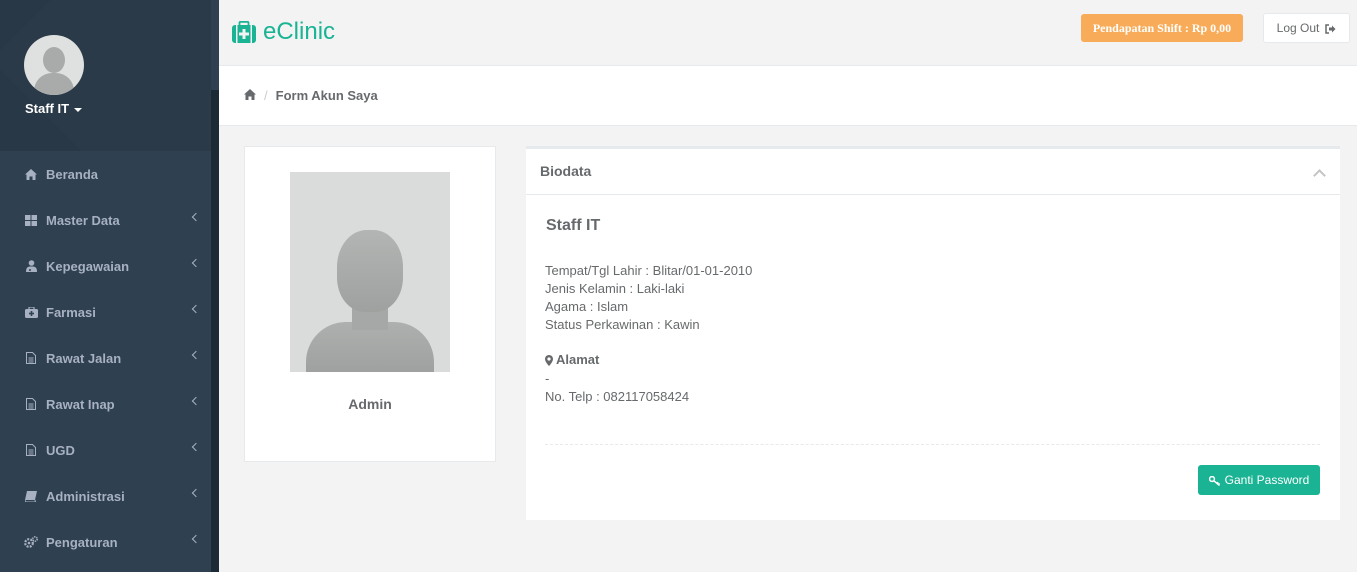 The height and width of the screenshot is (572, 1357). Describe the element at coordinates (31, 266) in the screenshot. I see `user-md-icon` at that location.